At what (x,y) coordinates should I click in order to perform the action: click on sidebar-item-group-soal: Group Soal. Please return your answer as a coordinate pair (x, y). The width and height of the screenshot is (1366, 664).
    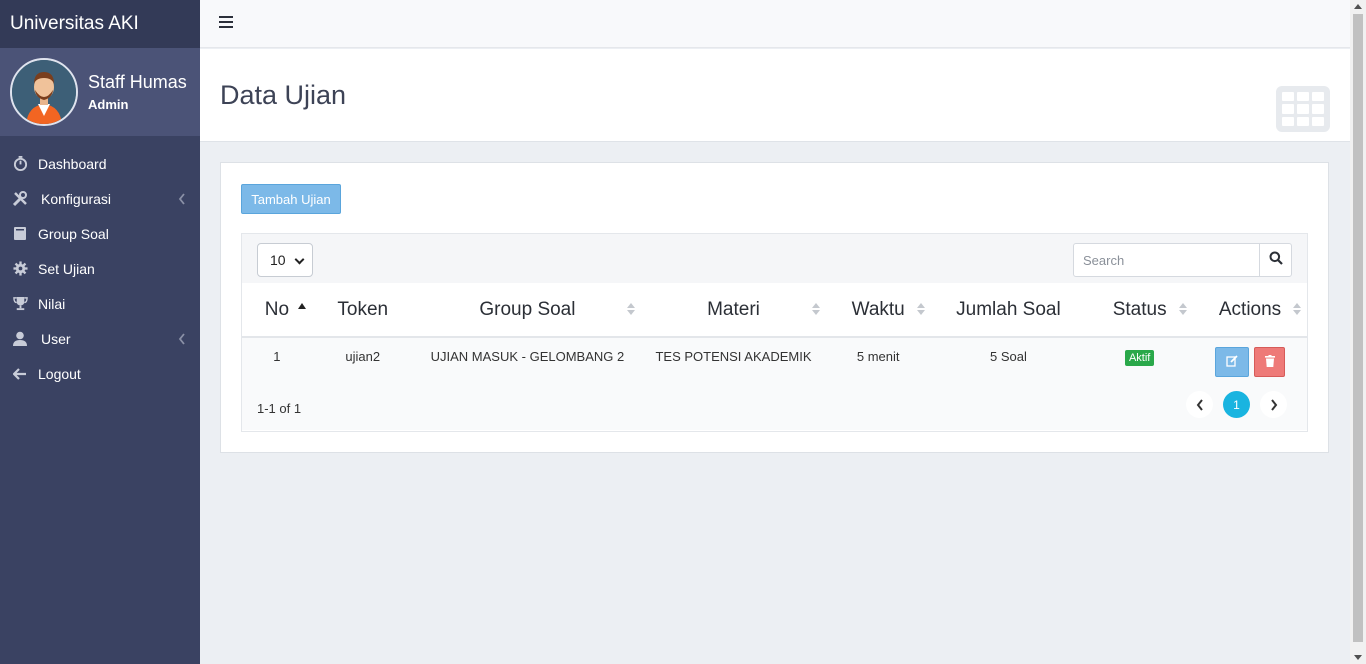
    Looking at the image, I should click on (100, 233).